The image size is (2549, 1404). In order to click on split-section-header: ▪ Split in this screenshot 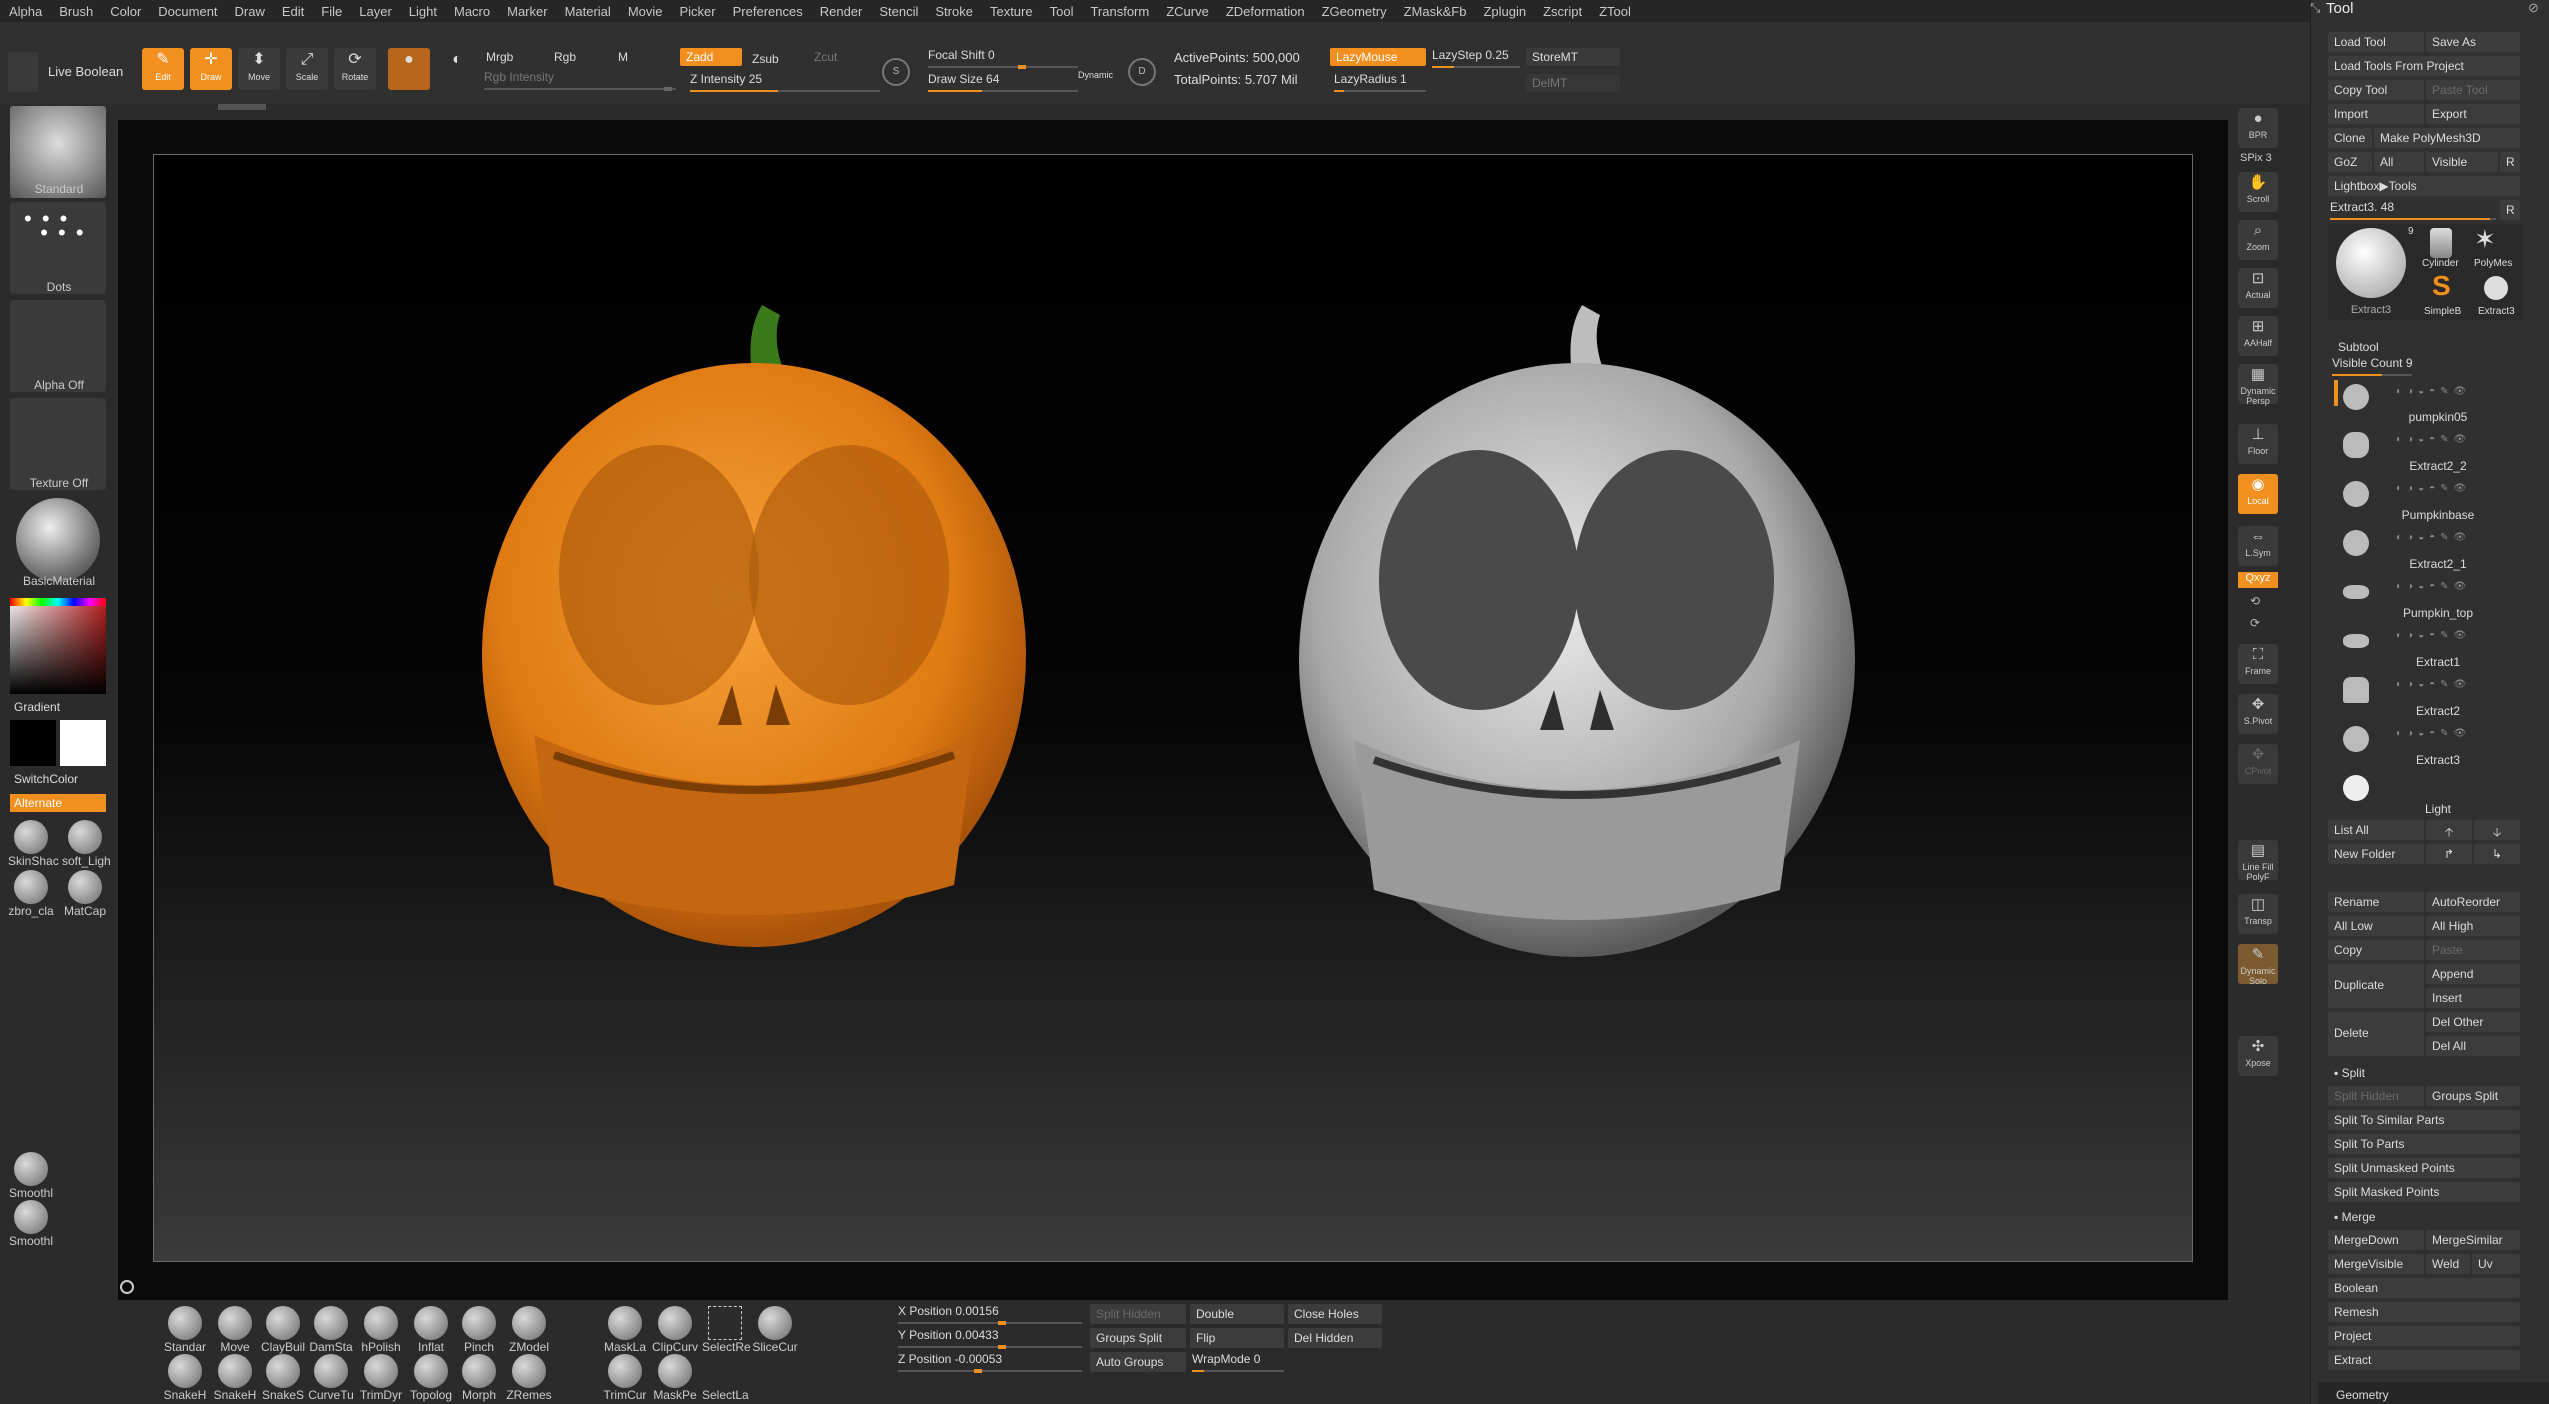, I will do `click(2349, 1073)`.